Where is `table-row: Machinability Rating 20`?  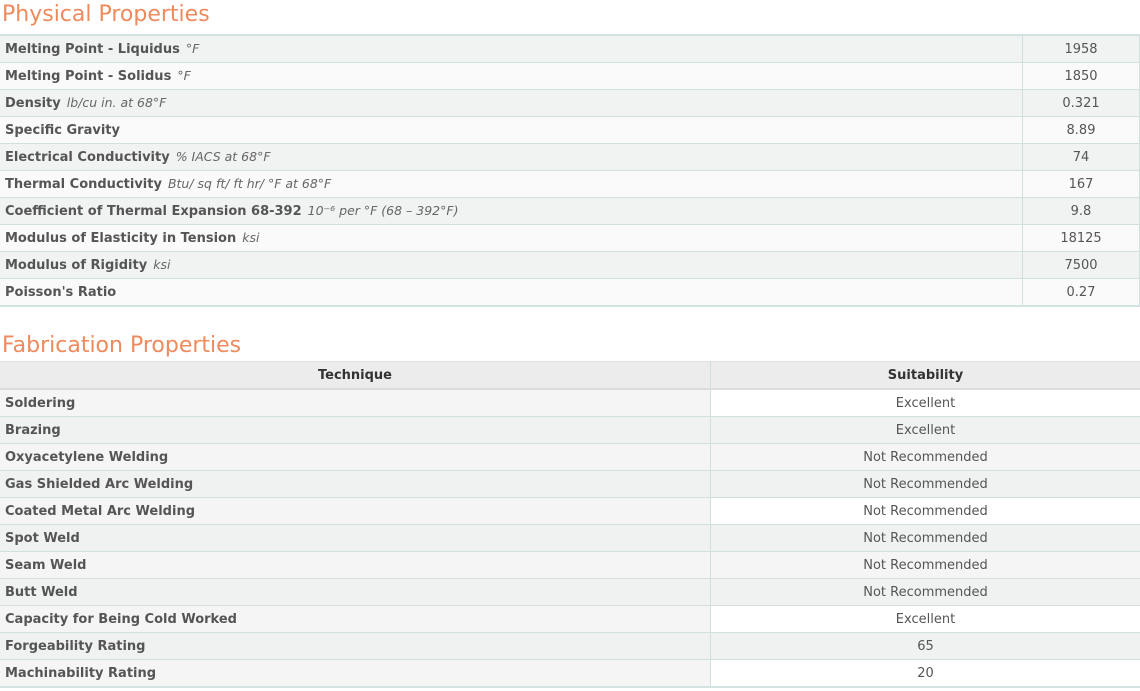 table-row: Machinability Rating 20 is located at coordinates (570, 673).